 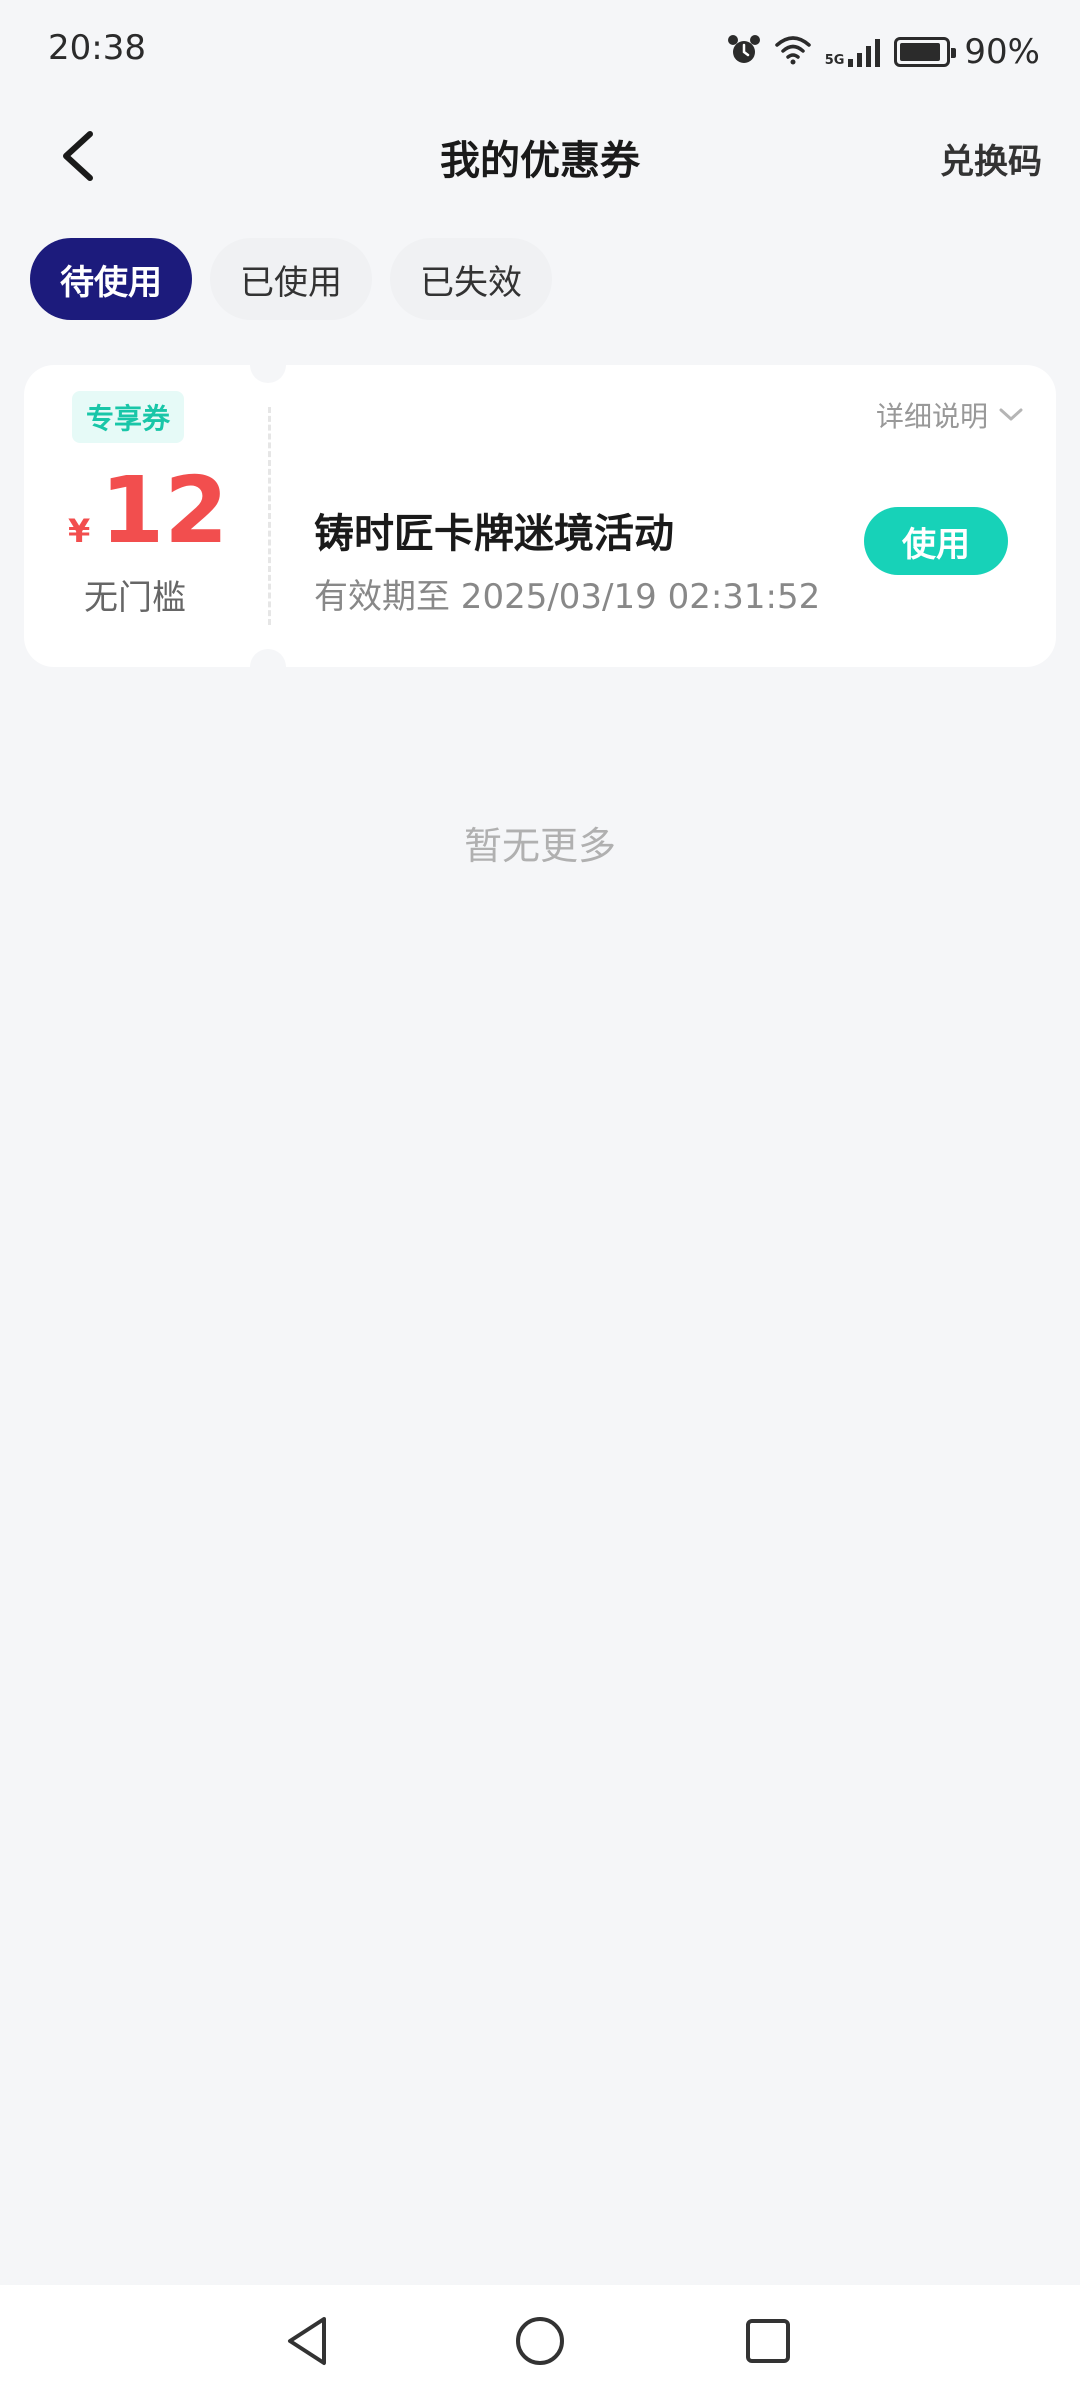 What do you see at coordinates (1011, 414) in the screenshot?
I see `chevron-down-icon` at bounding box center [1011, 414].